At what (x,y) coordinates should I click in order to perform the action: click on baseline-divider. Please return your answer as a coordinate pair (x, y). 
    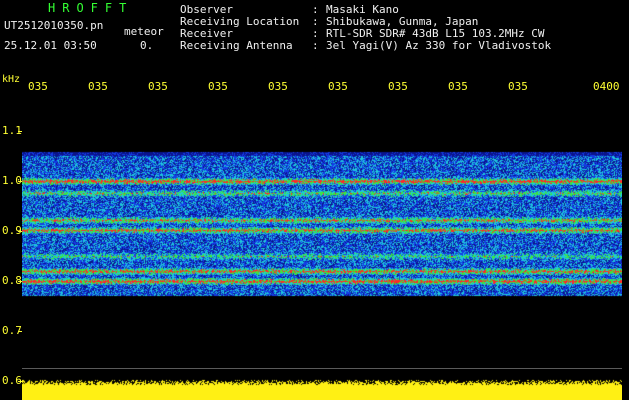
    Looking at the image, I should click on (322, 368).